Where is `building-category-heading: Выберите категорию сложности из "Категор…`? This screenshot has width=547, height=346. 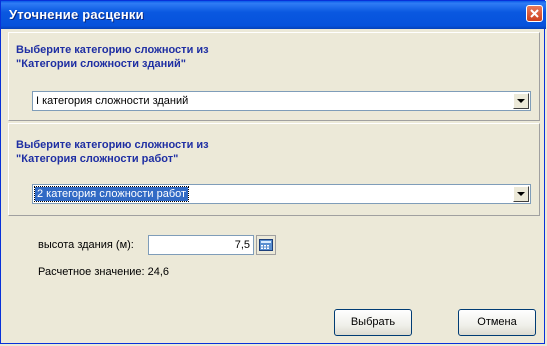
building-category-heading: Выберите категорию сложности из "Категор… is located at coordinates (112, 57).